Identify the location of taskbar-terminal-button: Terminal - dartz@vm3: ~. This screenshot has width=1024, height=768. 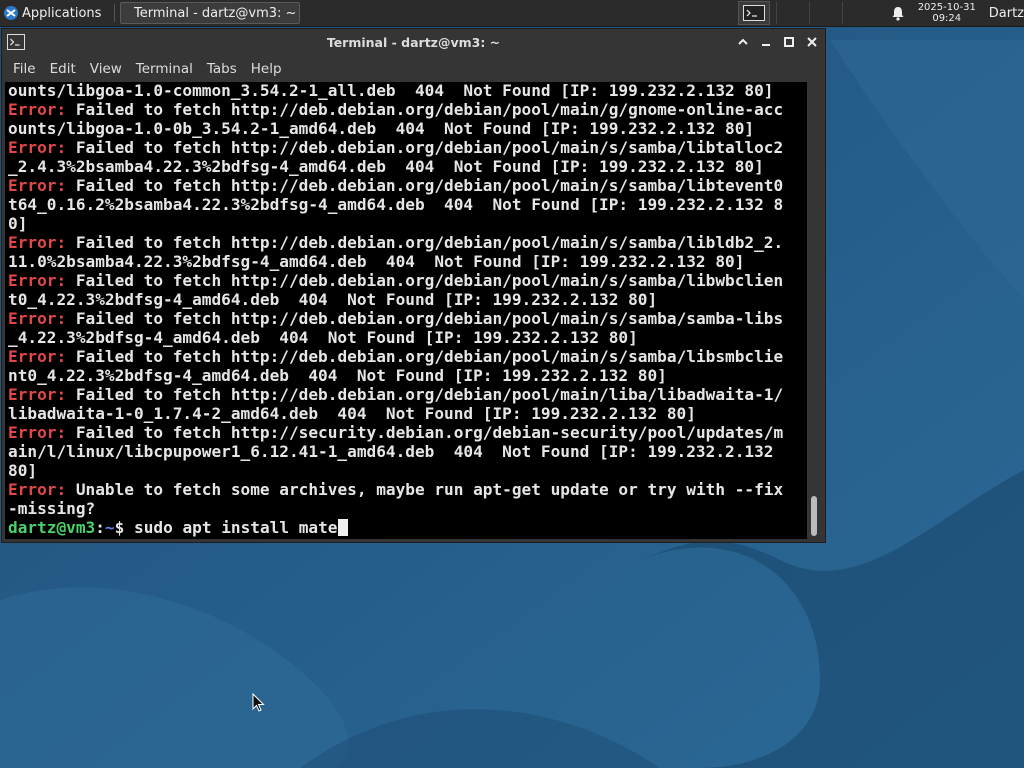
(210, 13).